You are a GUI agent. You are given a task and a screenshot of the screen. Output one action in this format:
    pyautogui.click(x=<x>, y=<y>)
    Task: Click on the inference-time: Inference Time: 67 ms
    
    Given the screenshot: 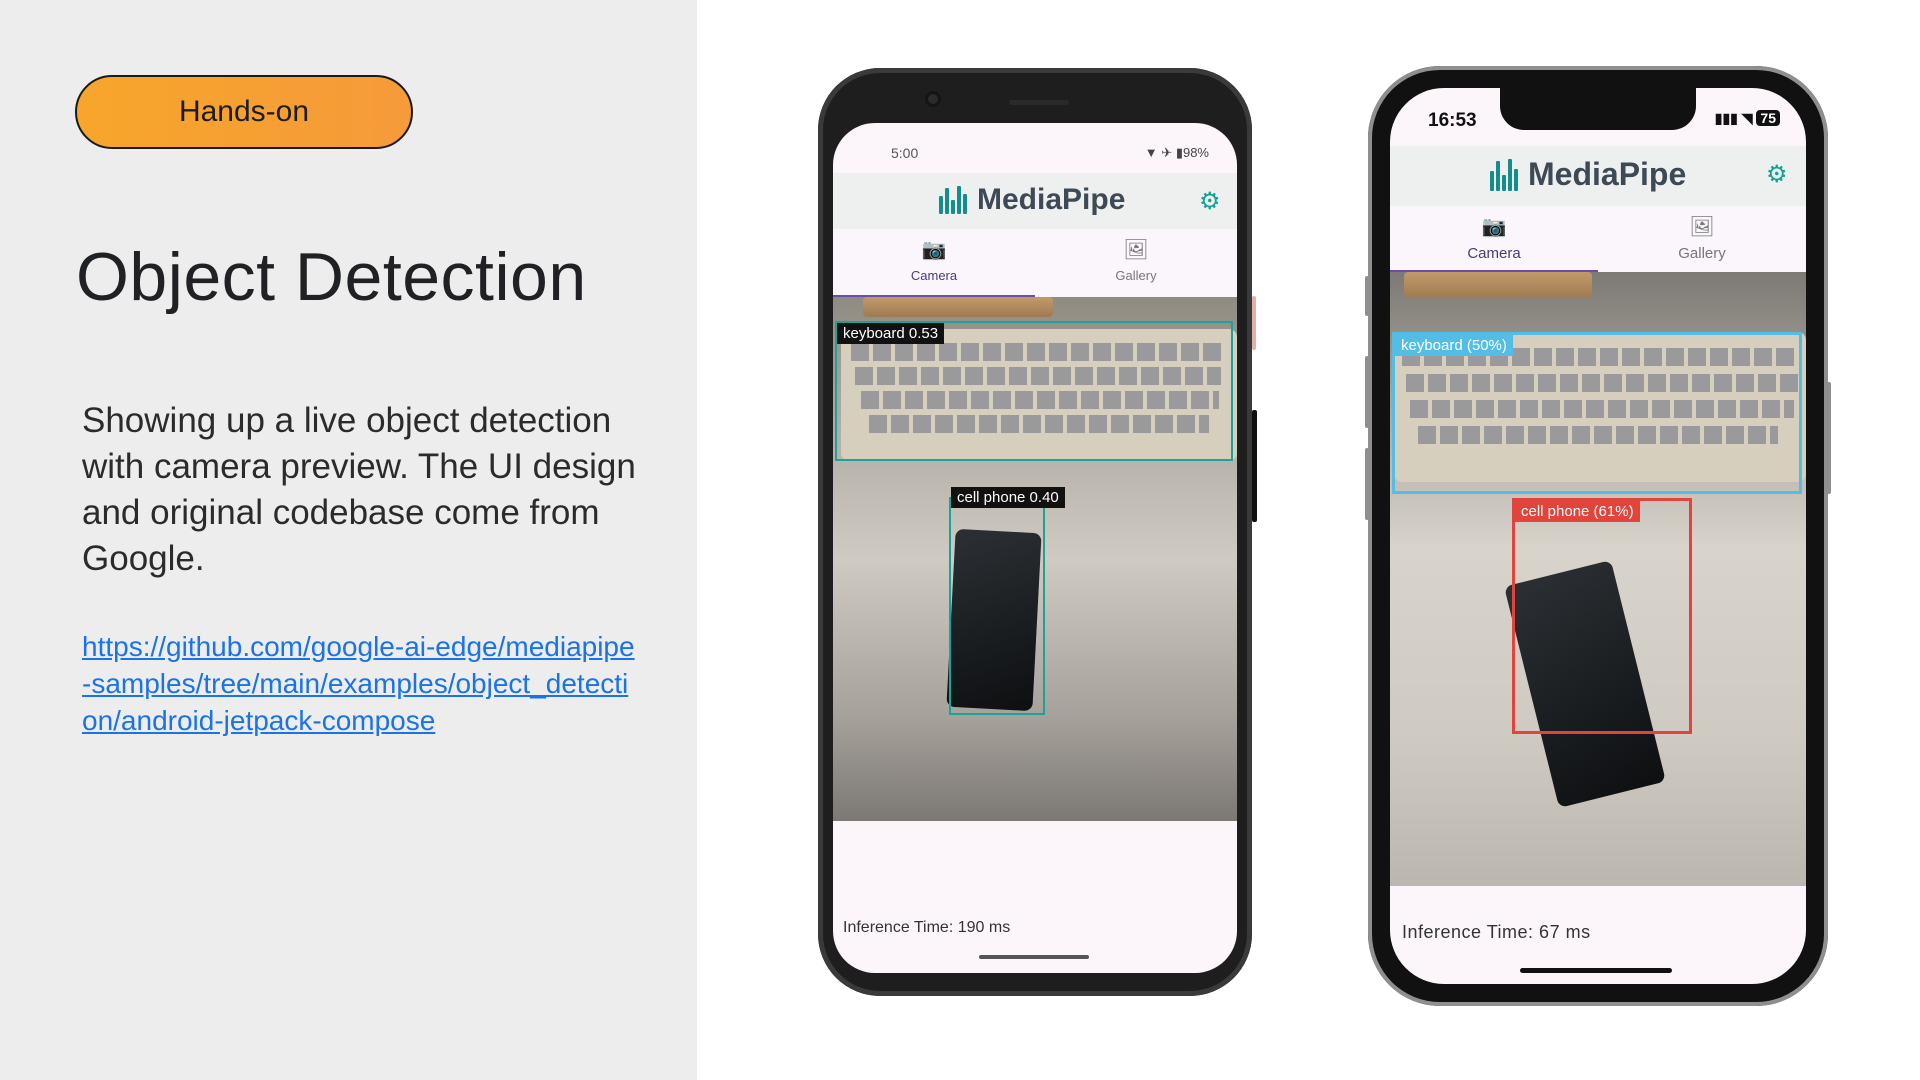 What is the action you would take?
    pyautogui.click(x=1496, y=932)
    